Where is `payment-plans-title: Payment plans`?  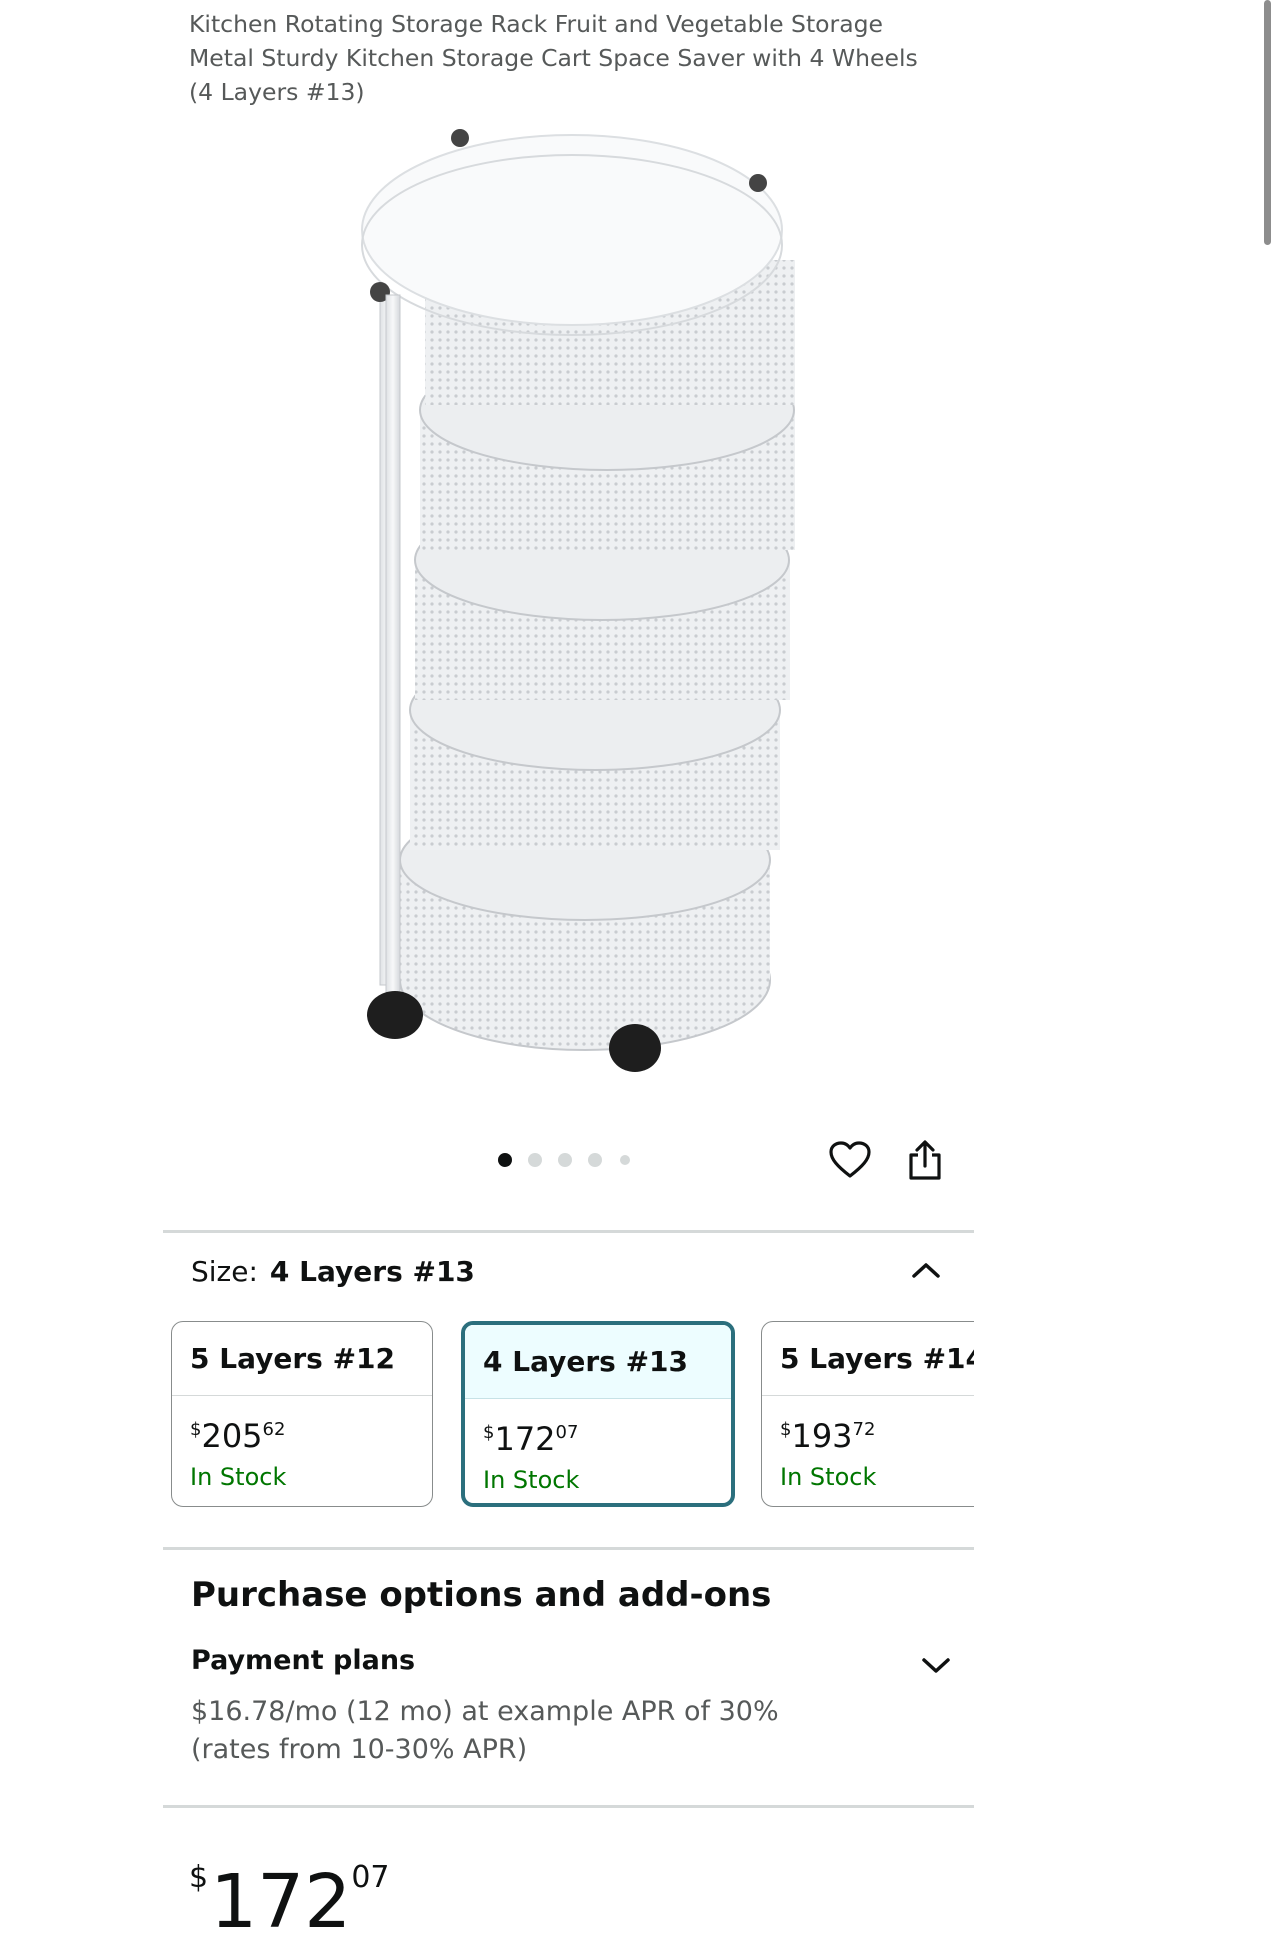
payment-plans-title: Payment plans is located at coordinates (303, 1660).